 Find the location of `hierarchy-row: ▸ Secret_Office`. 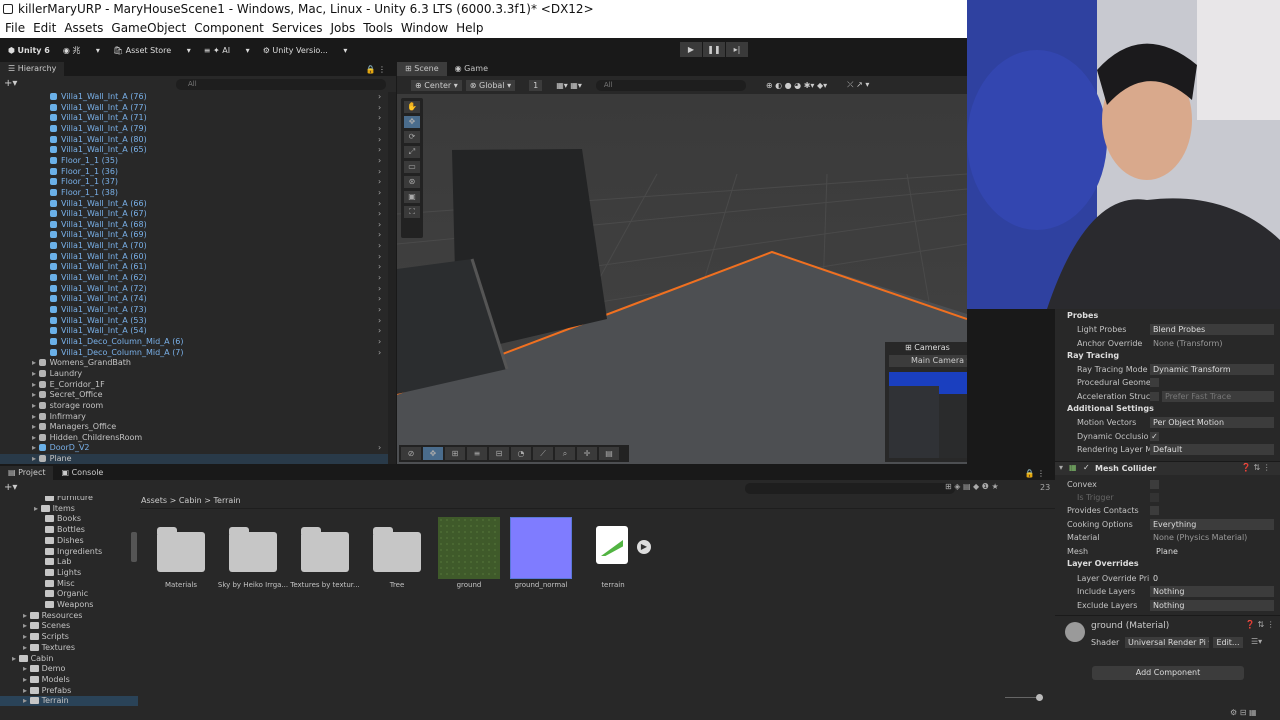

hierarchy-row: ▸ Secret_Office is located at coordinates (67, 395).